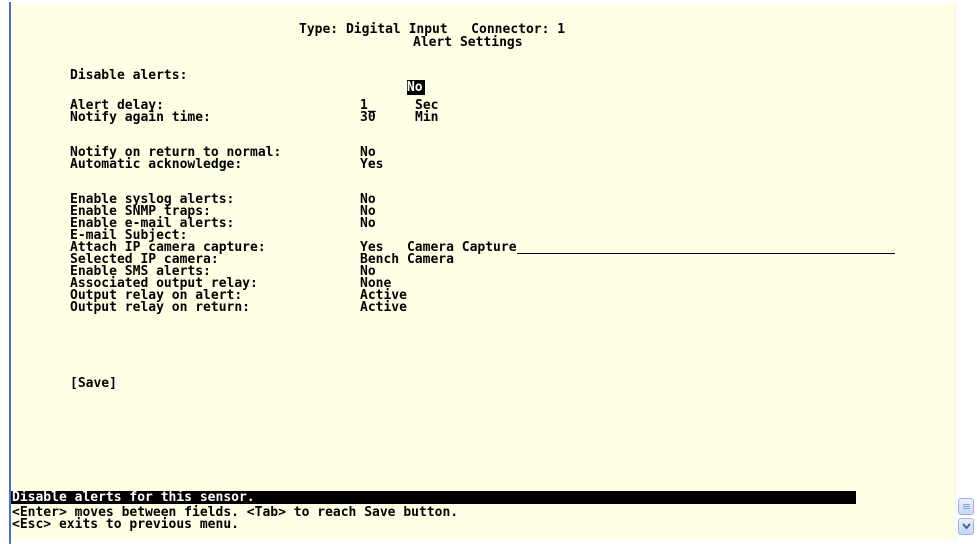  I want to click on window-left-border, so click(5, 272).